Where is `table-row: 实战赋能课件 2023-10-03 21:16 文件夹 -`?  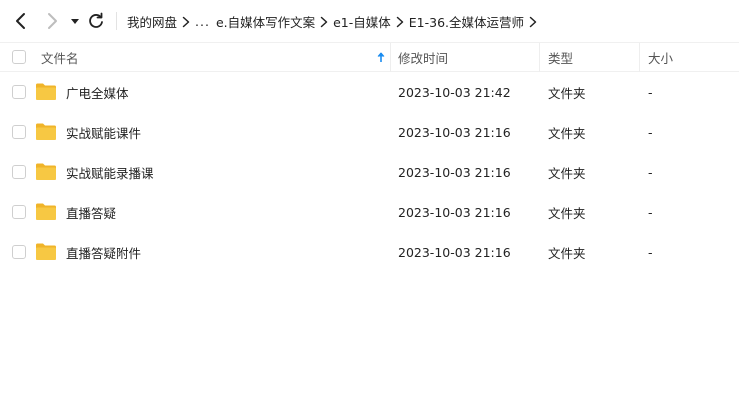
table-row: 实战赋能课件 2023-10-03 21:16 文件夹 - is located at coordinates (369, 132).